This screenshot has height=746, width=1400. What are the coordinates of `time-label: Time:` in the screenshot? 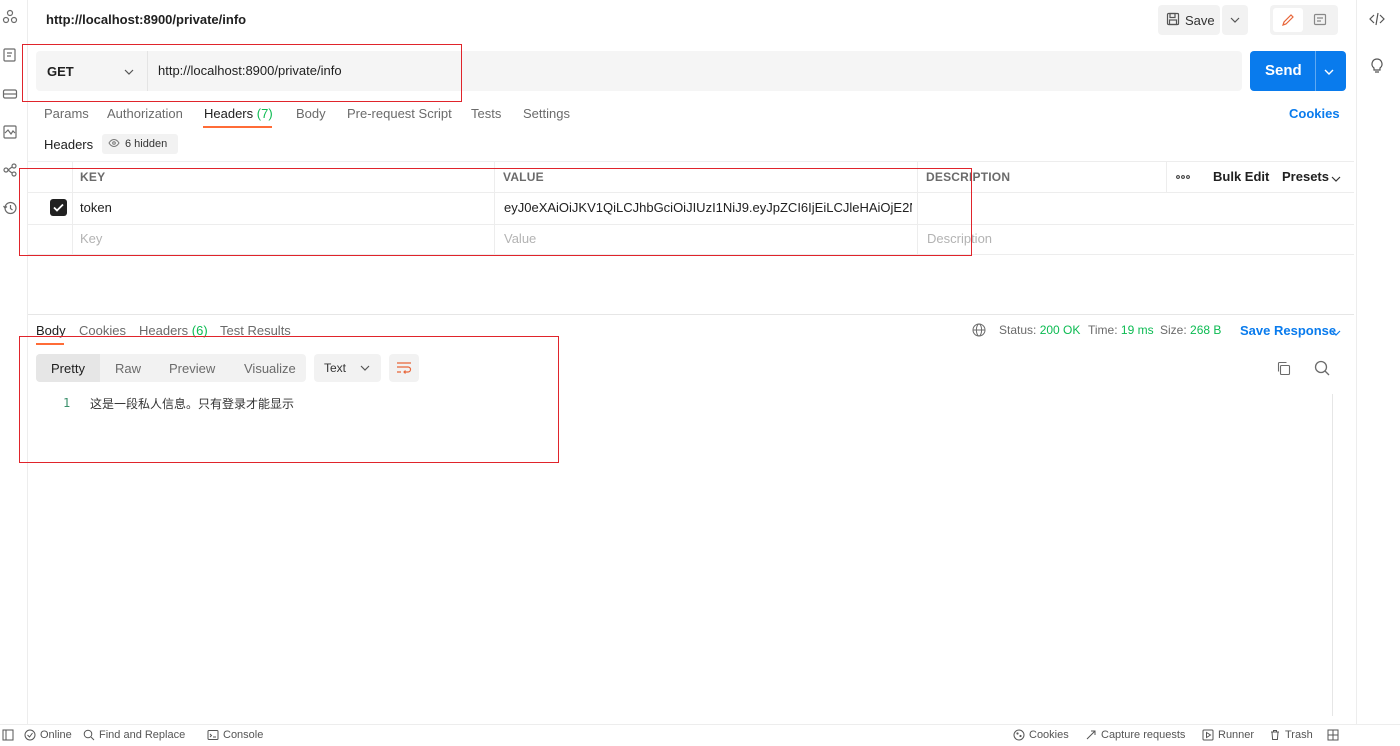 It's located at (1103, 330).